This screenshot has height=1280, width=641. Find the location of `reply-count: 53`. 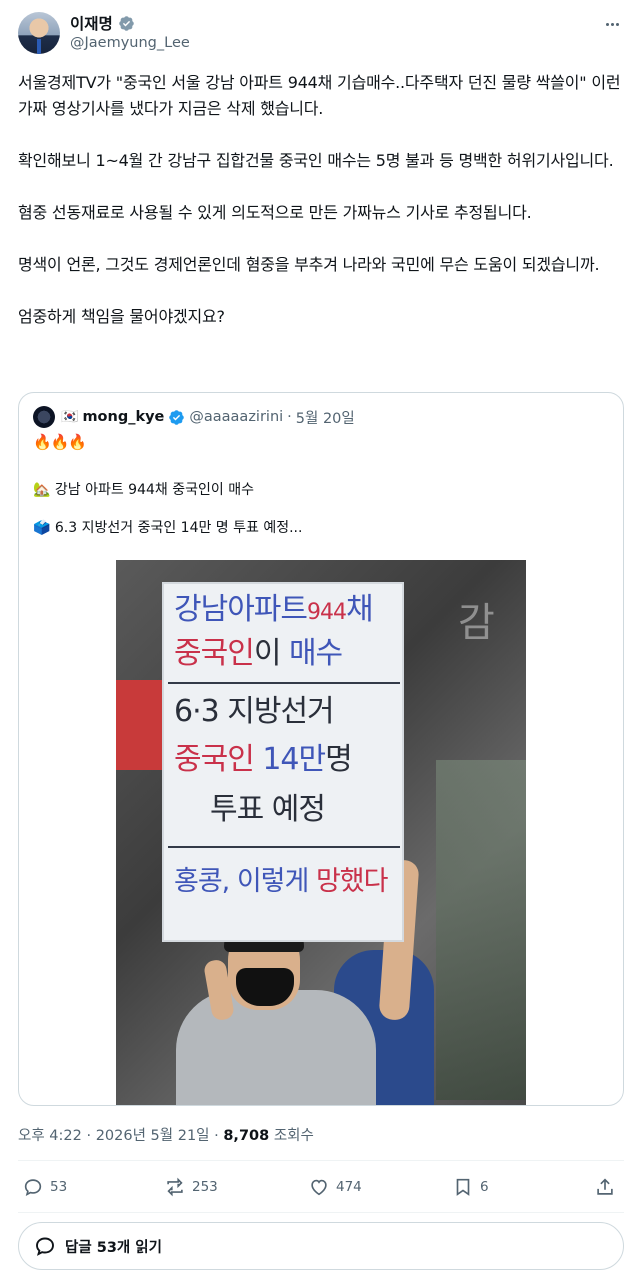

reply-count: 53 is located at coordinates (59, 1187).